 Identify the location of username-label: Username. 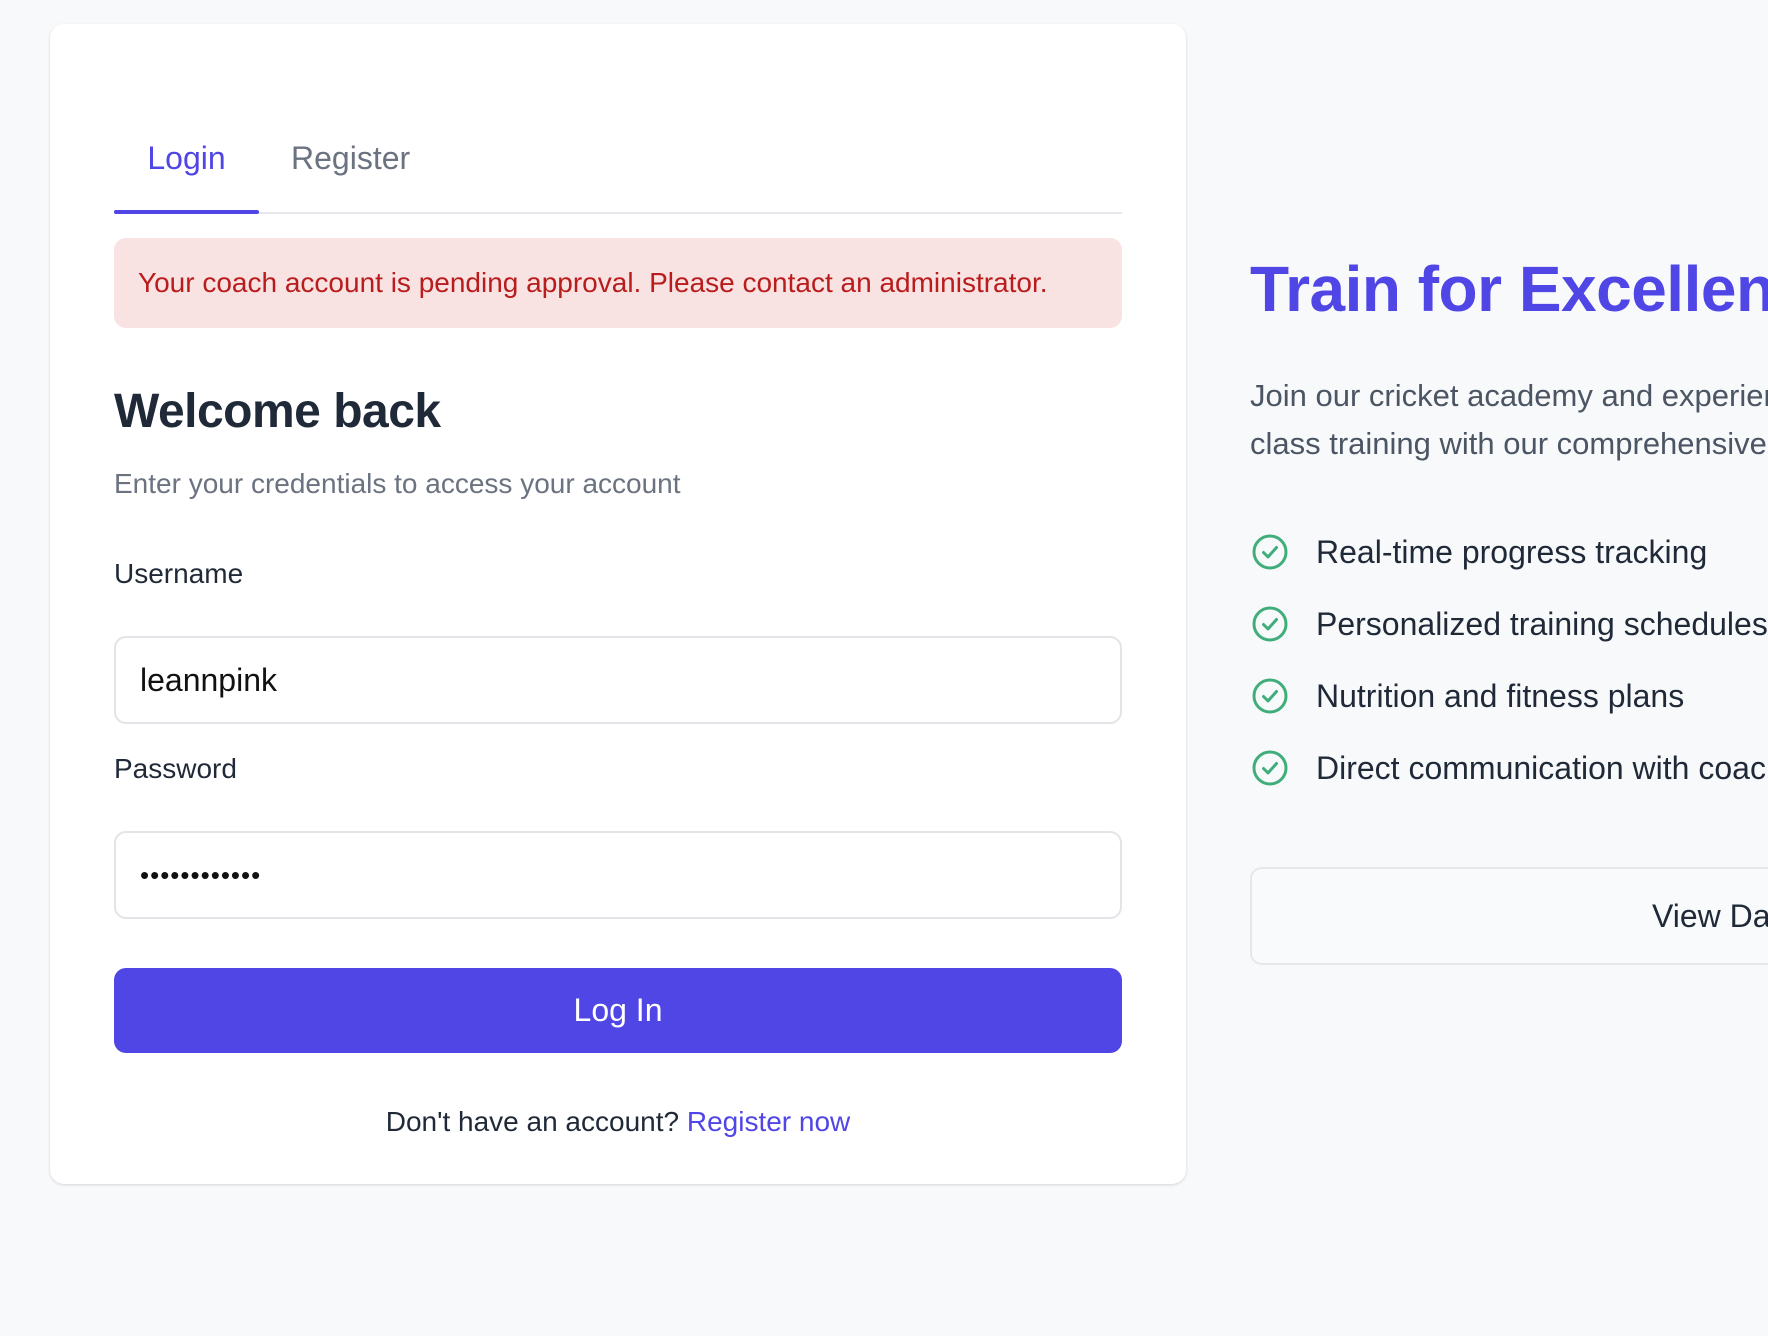
(179, 573).